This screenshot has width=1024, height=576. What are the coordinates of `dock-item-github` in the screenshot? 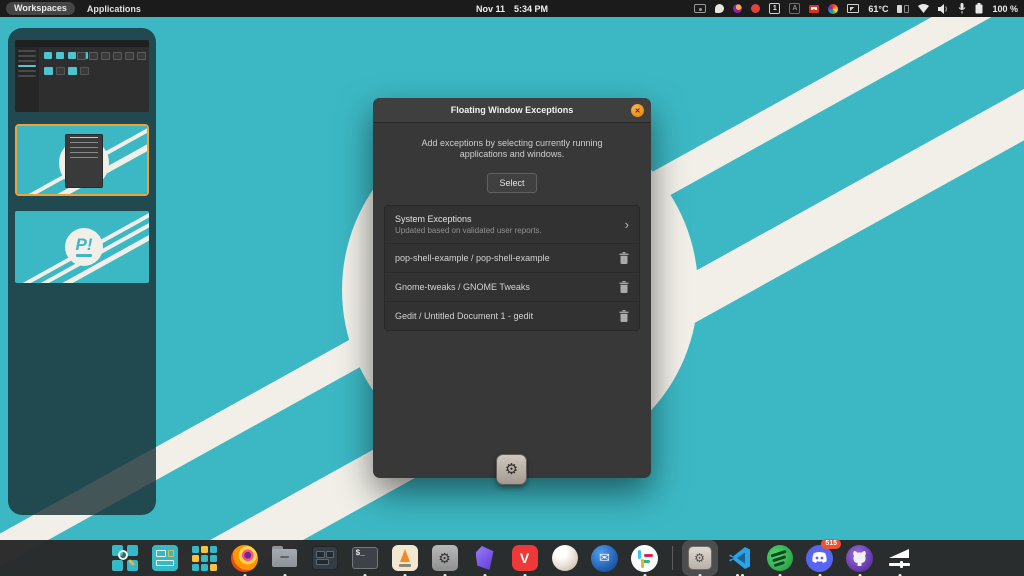 It's located at (860, 559).